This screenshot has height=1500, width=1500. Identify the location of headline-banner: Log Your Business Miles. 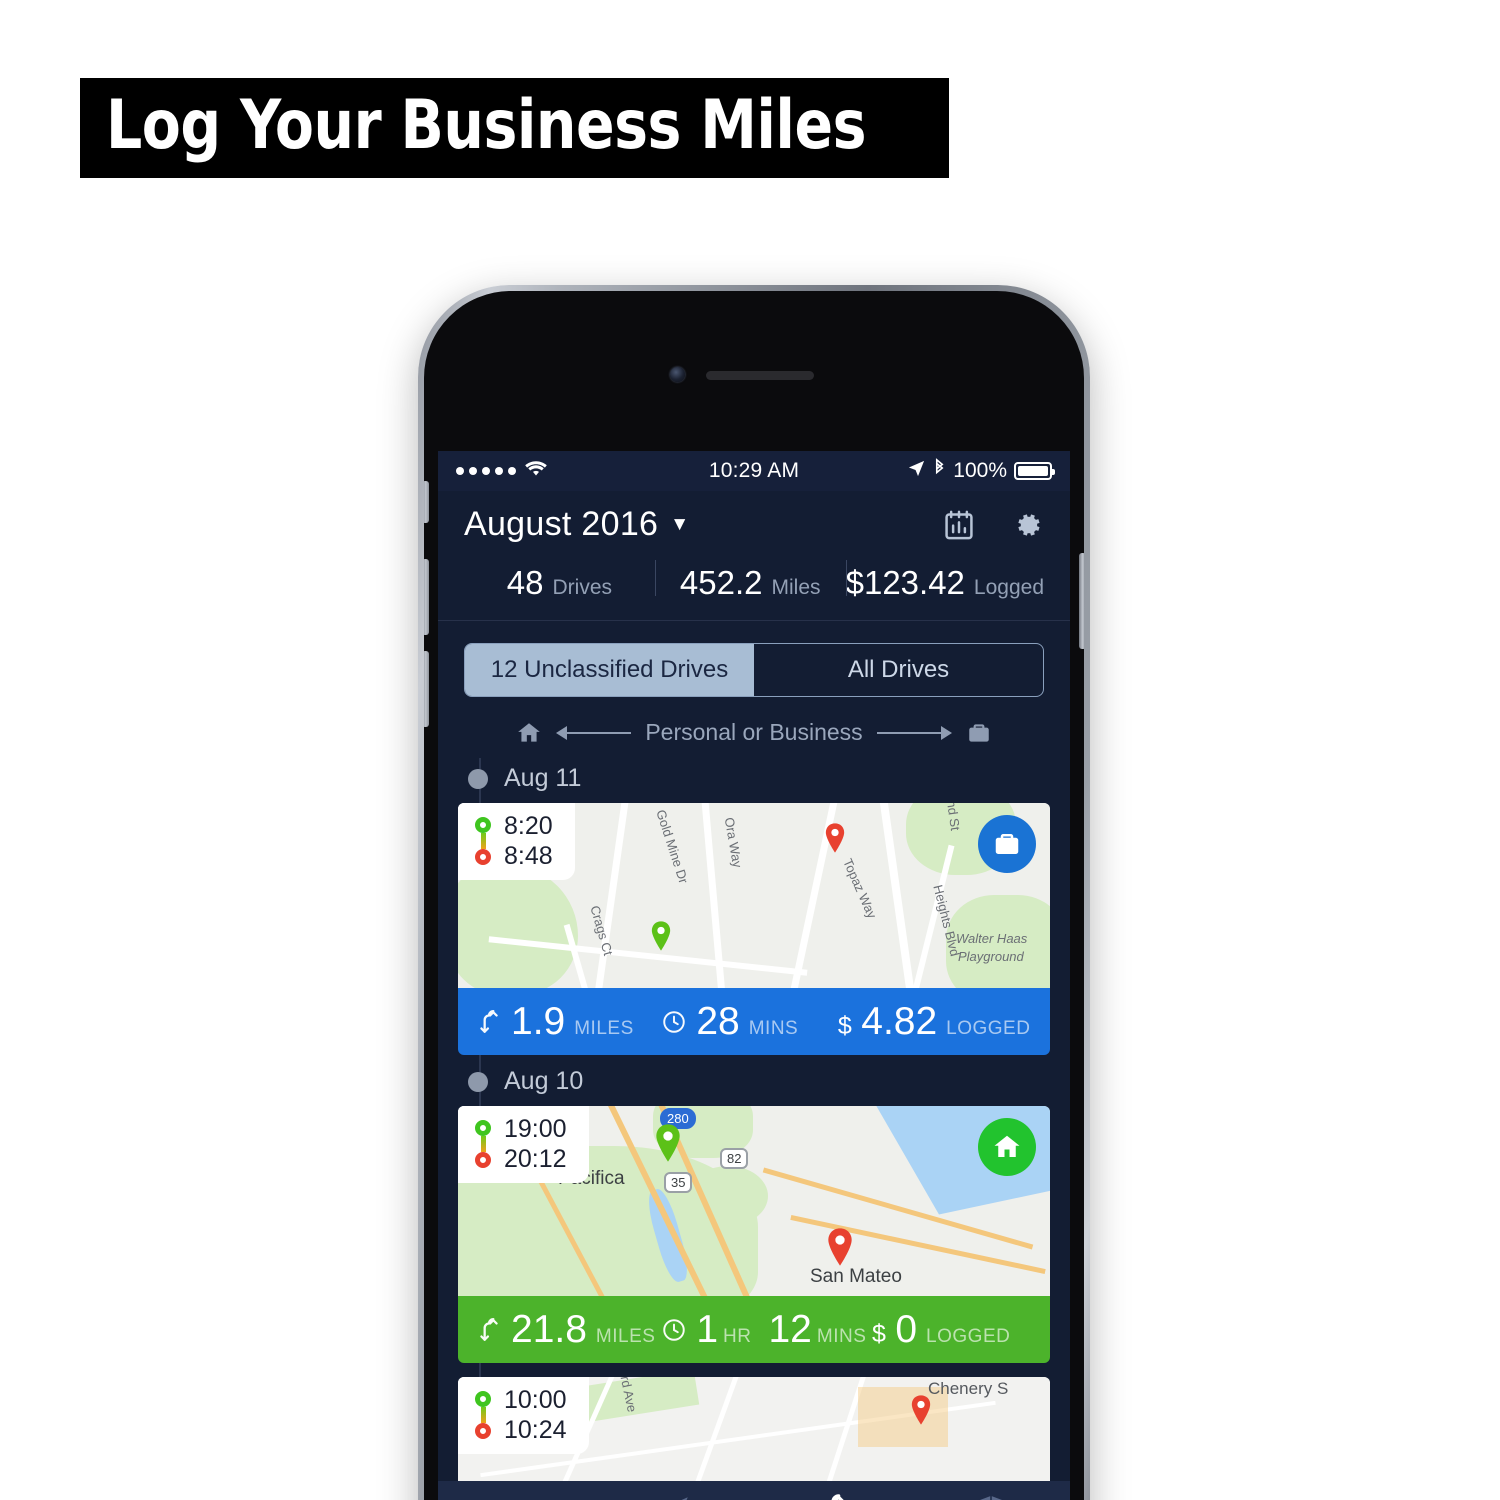
(515, 128).